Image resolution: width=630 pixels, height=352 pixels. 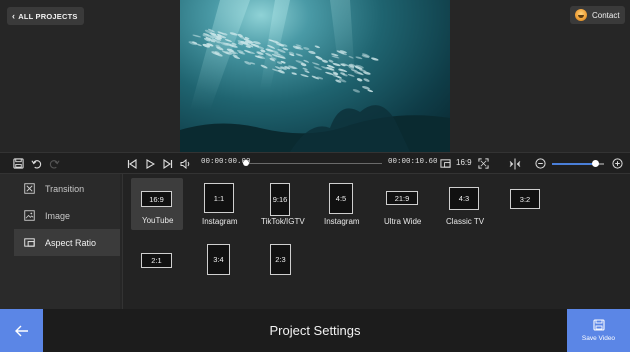 I want to click on play-icon, so click(x=149, y=163).